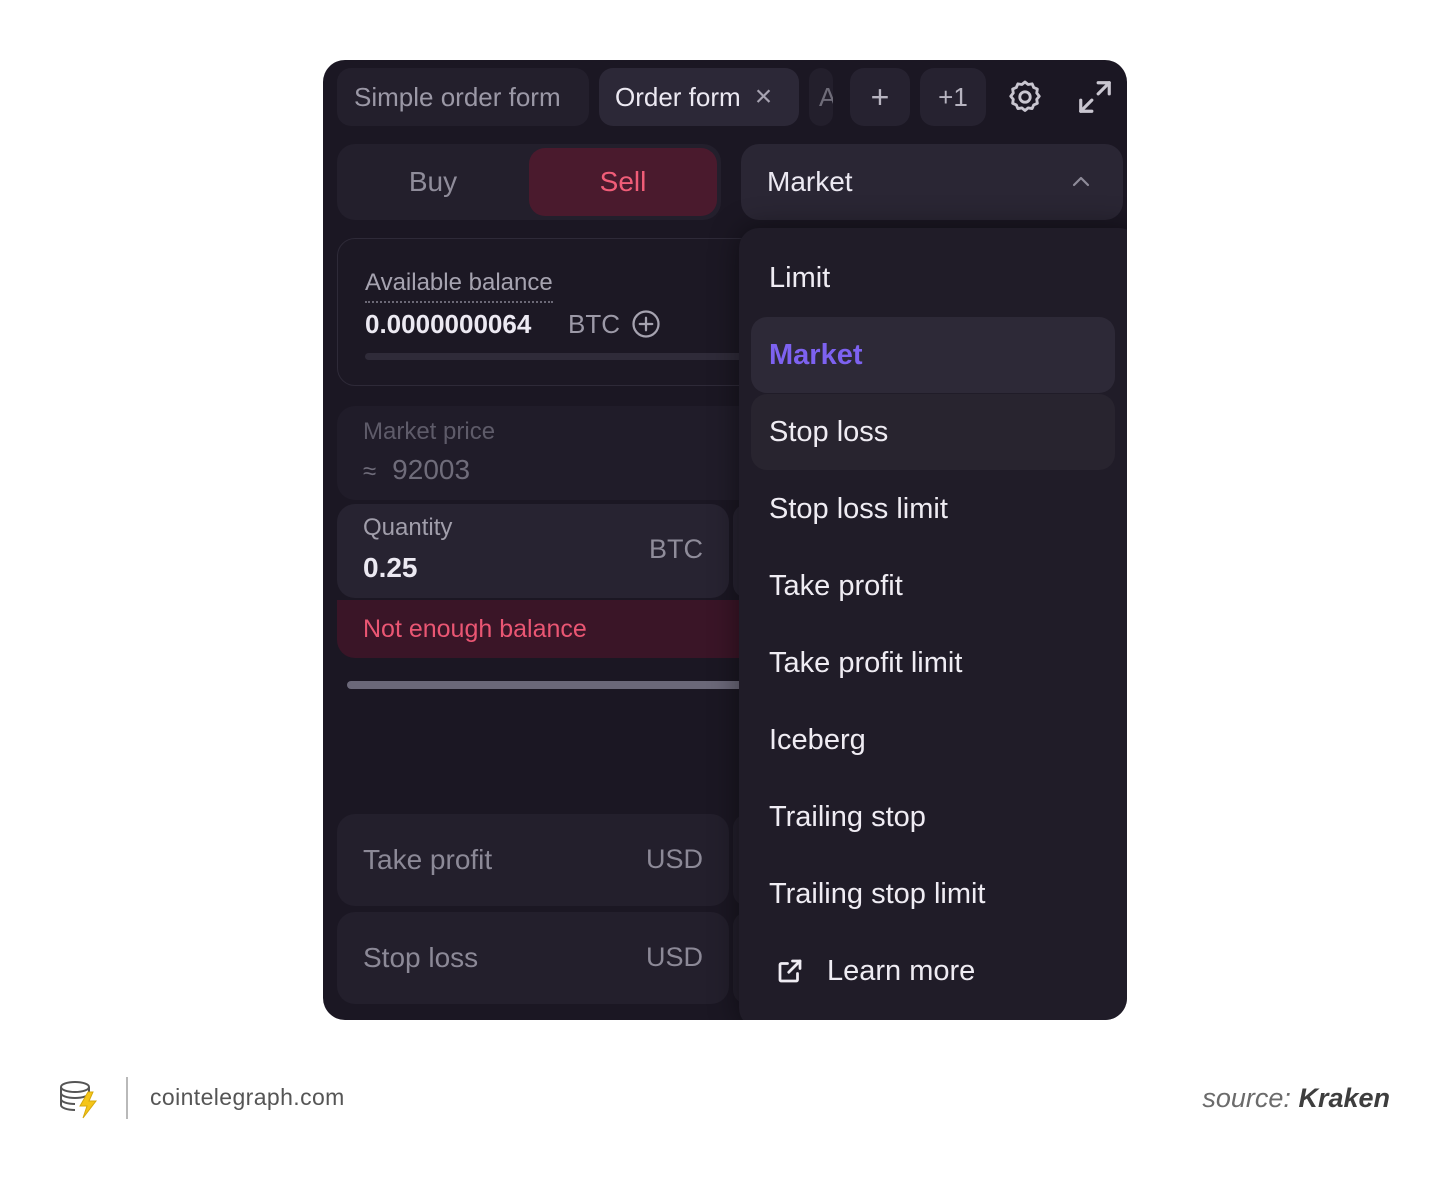 Image resolution: width=1450 pixels, height=1179 pixels. Describe the element at coordinates (551, 312) in the screenshot. I see `available-balance-card: Available balance 0.0000000064 BTC` at that location.